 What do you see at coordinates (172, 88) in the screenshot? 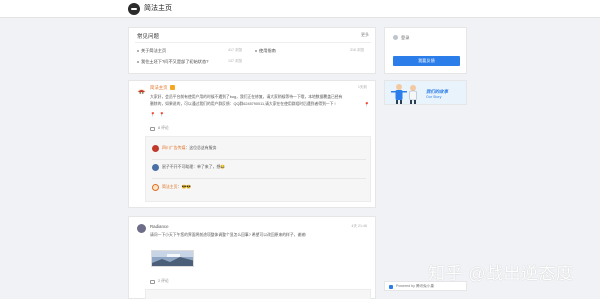
I see `admin-badge-icon` at bounding box center [172, 88].